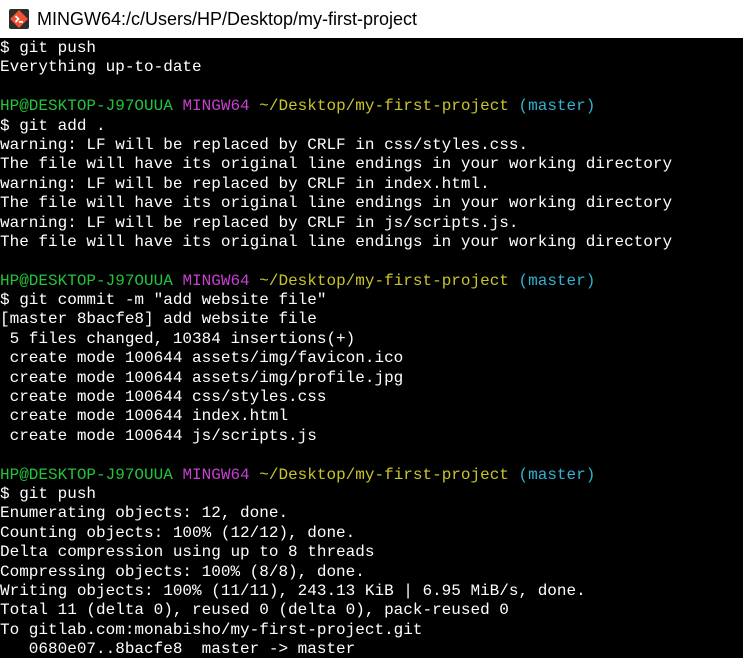 Image resolution: width=743 pixels, height=658 pixels. What do you see at coordinates (178, 338) in the screenshot?
I see `output-line: 5 files changed, 10384 insertions(+)` at bounding box center [178, 338].